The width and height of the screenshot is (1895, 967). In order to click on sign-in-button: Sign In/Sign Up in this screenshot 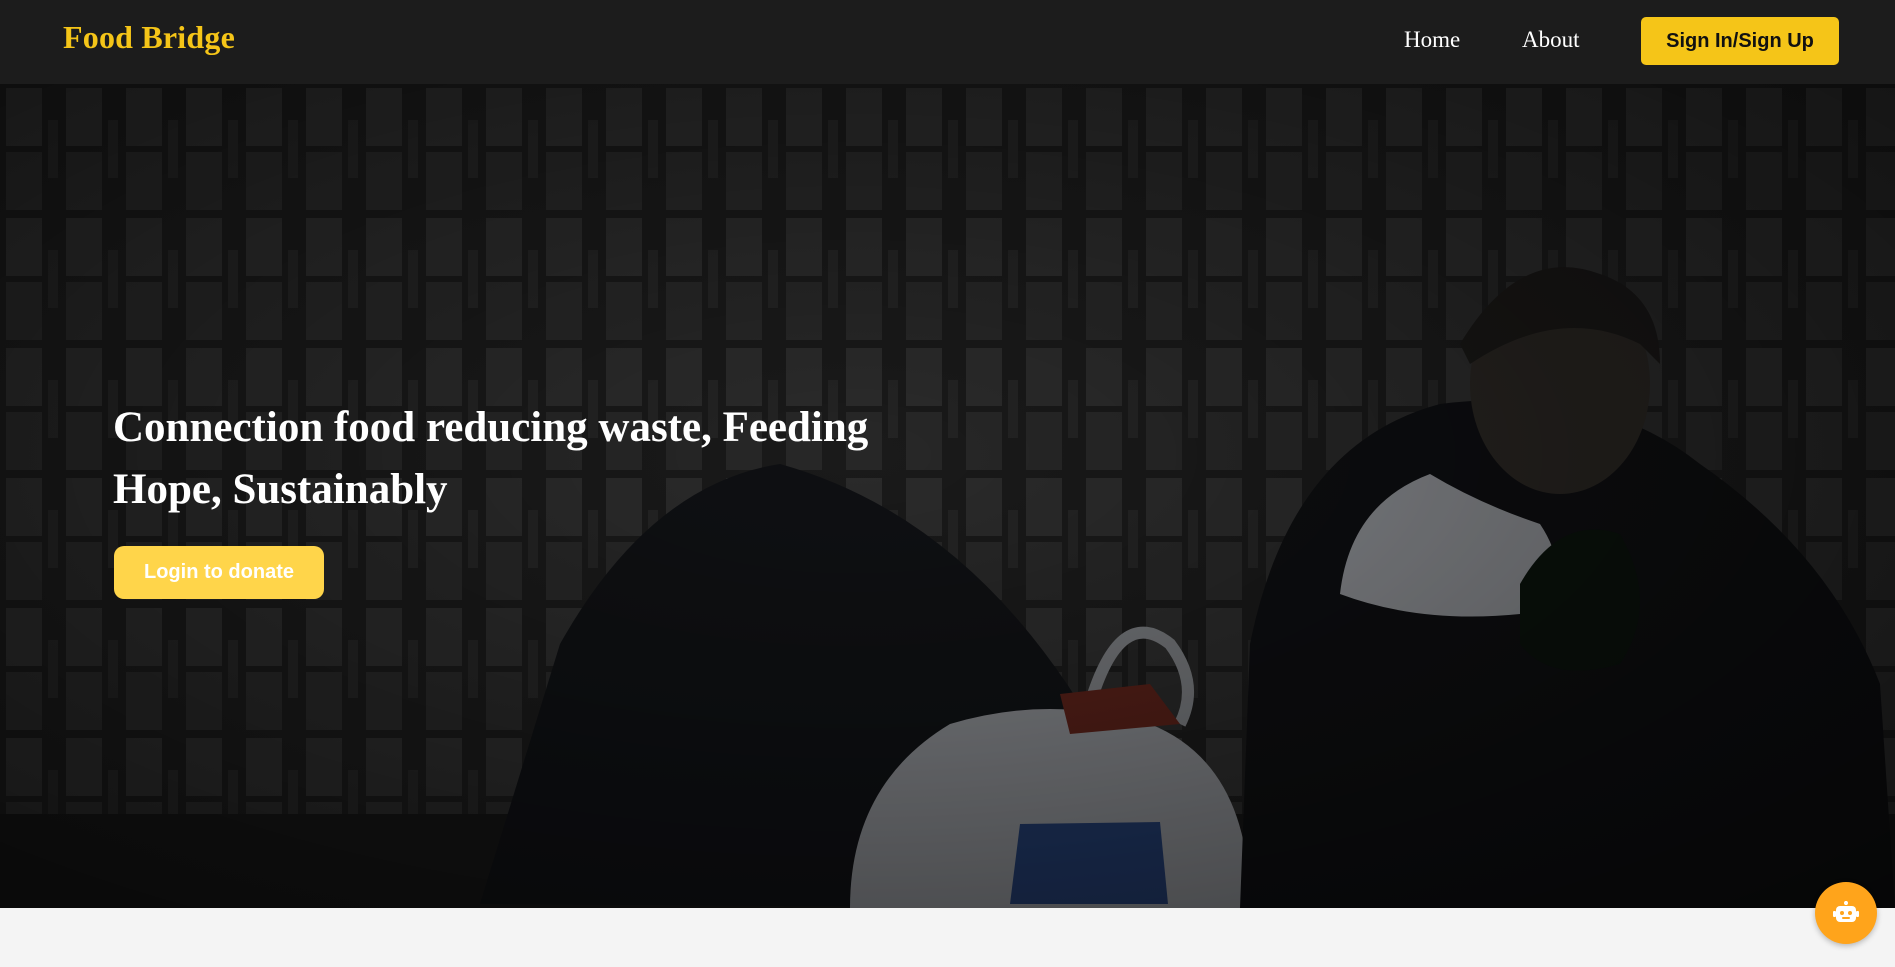, I will do `click(1740, 41)`.